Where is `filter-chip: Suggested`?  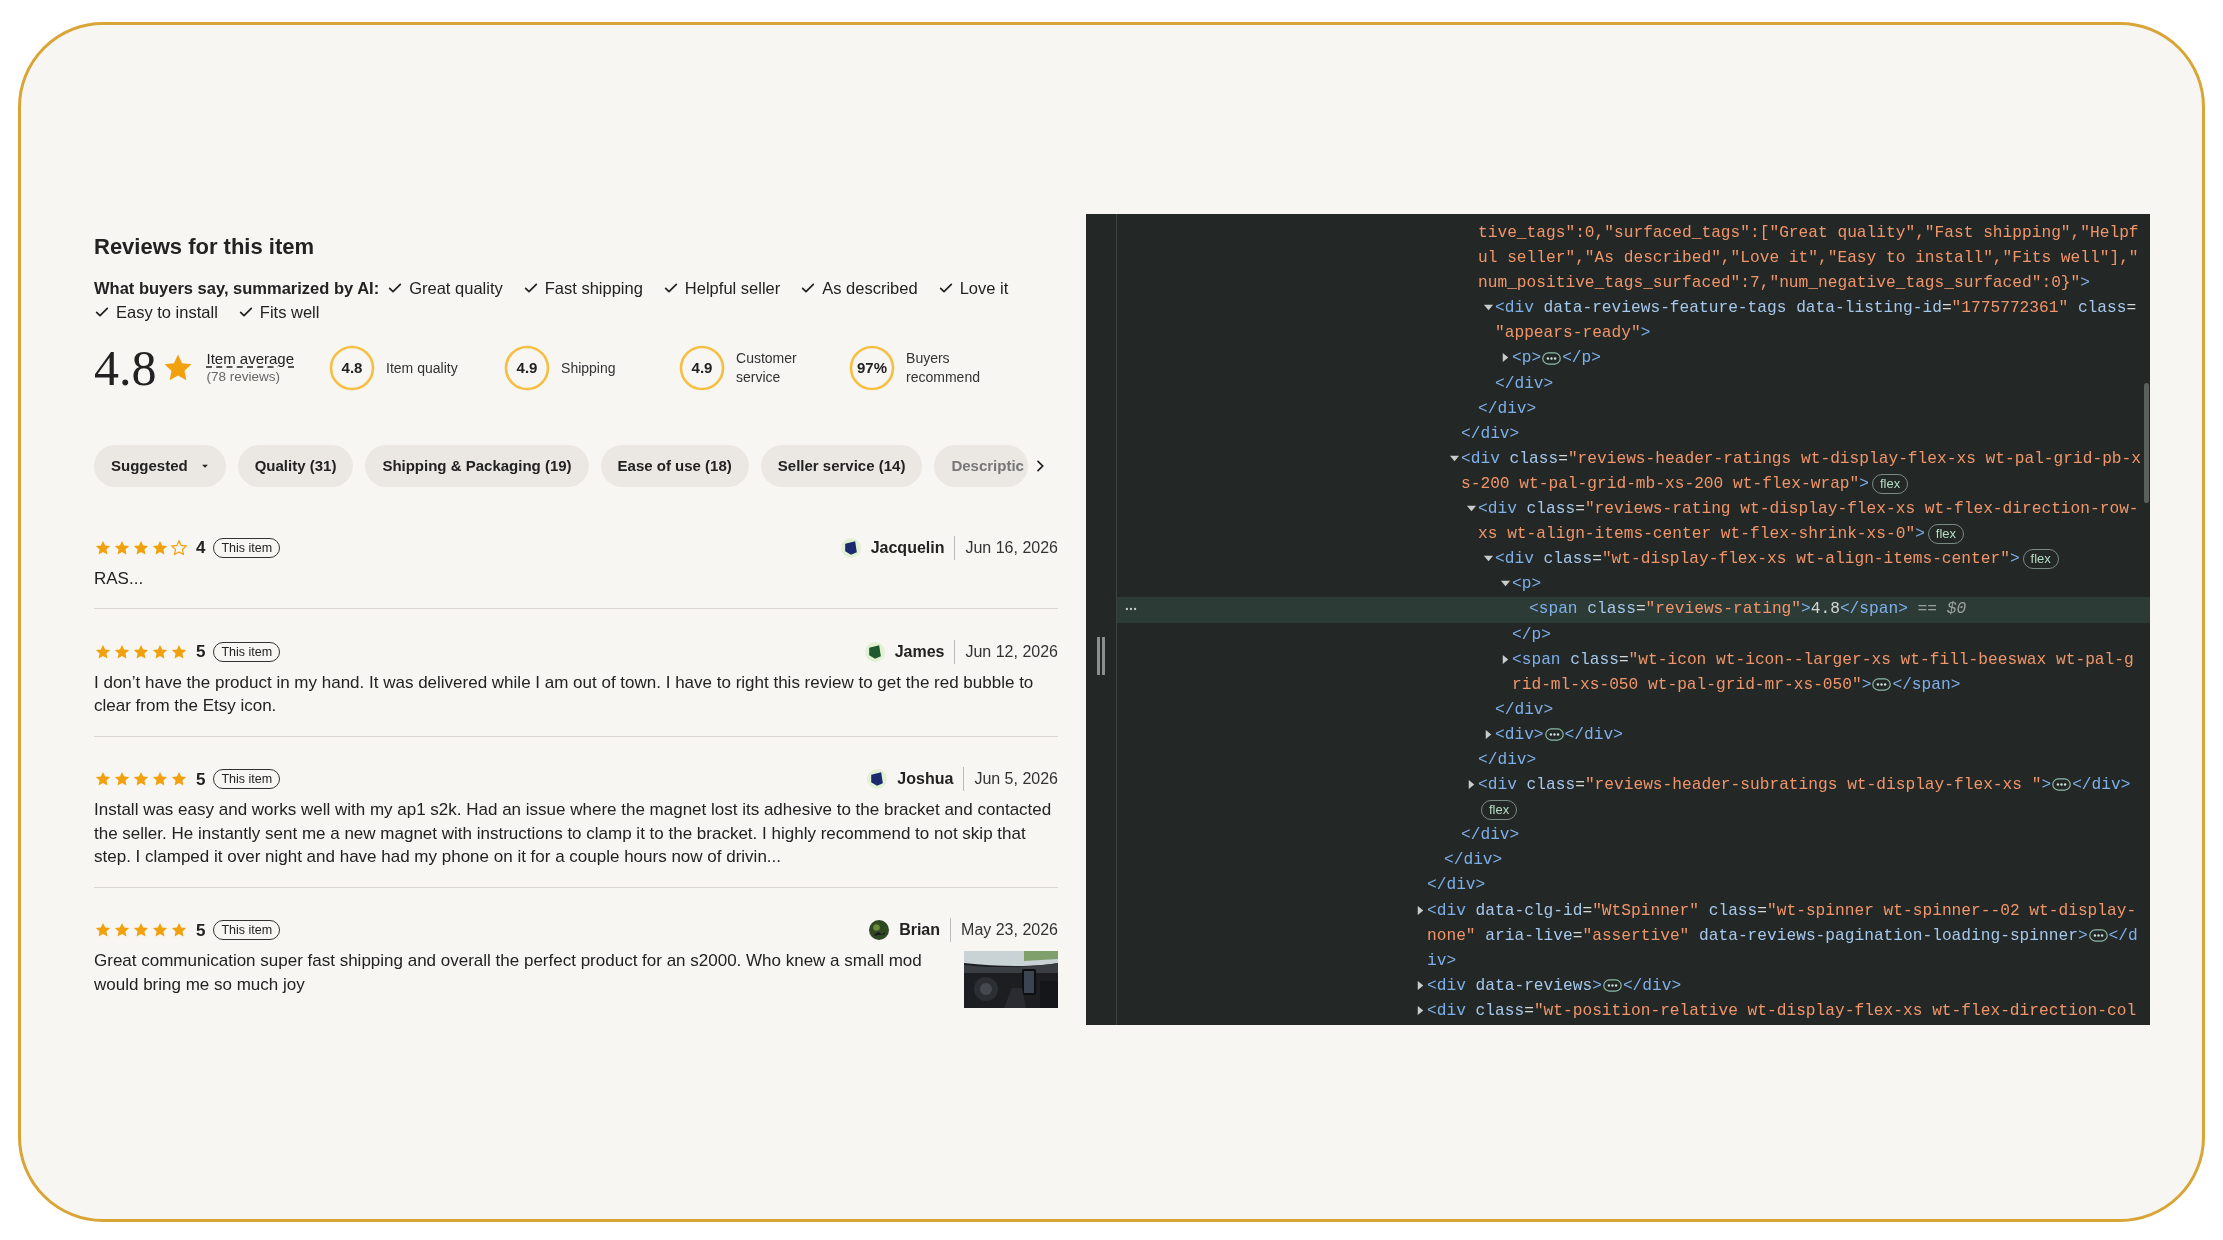
filter-chip: Suggested is located at coordinates (160, 466).